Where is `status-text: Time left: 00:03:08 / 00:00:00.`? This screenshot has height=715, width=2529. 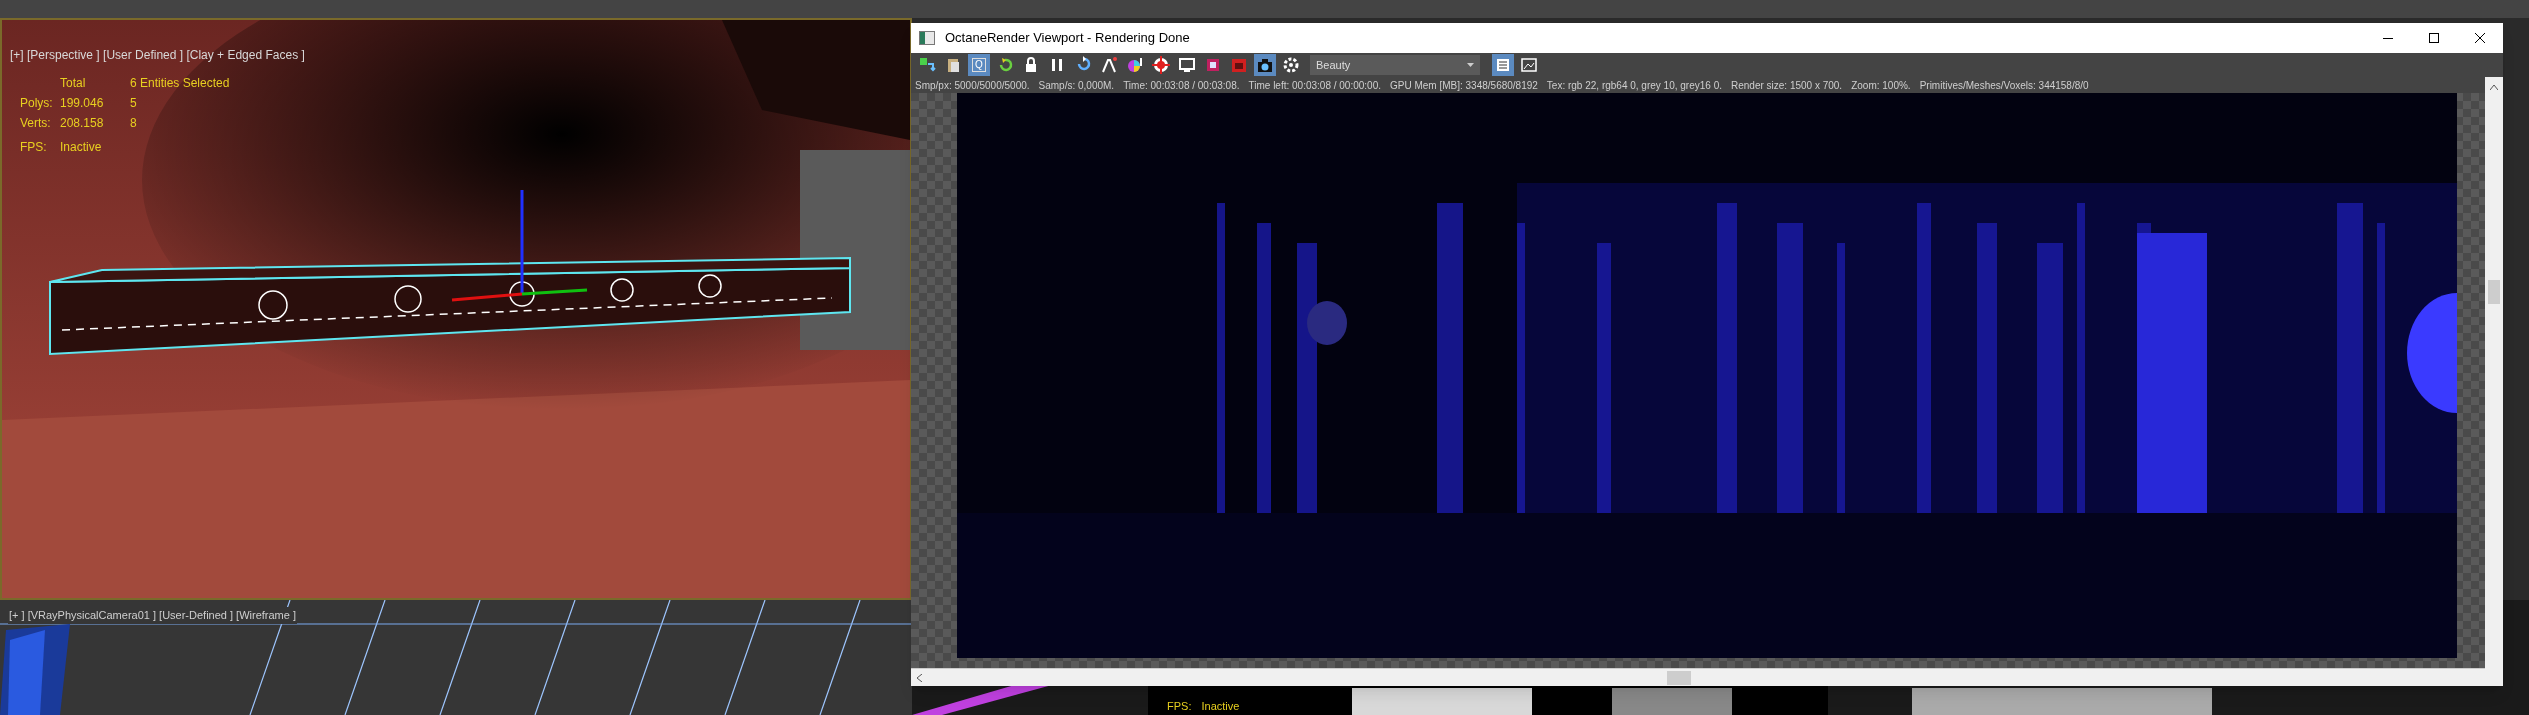
status-text: Time left: 00:03:08 / 00:00:00. is located at coordinates (1314, 85).